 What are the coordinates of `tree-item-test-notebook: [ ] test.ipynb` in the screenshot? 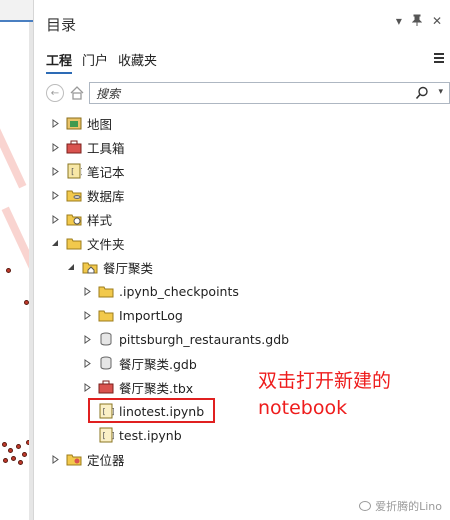 It's located at (140, 435).